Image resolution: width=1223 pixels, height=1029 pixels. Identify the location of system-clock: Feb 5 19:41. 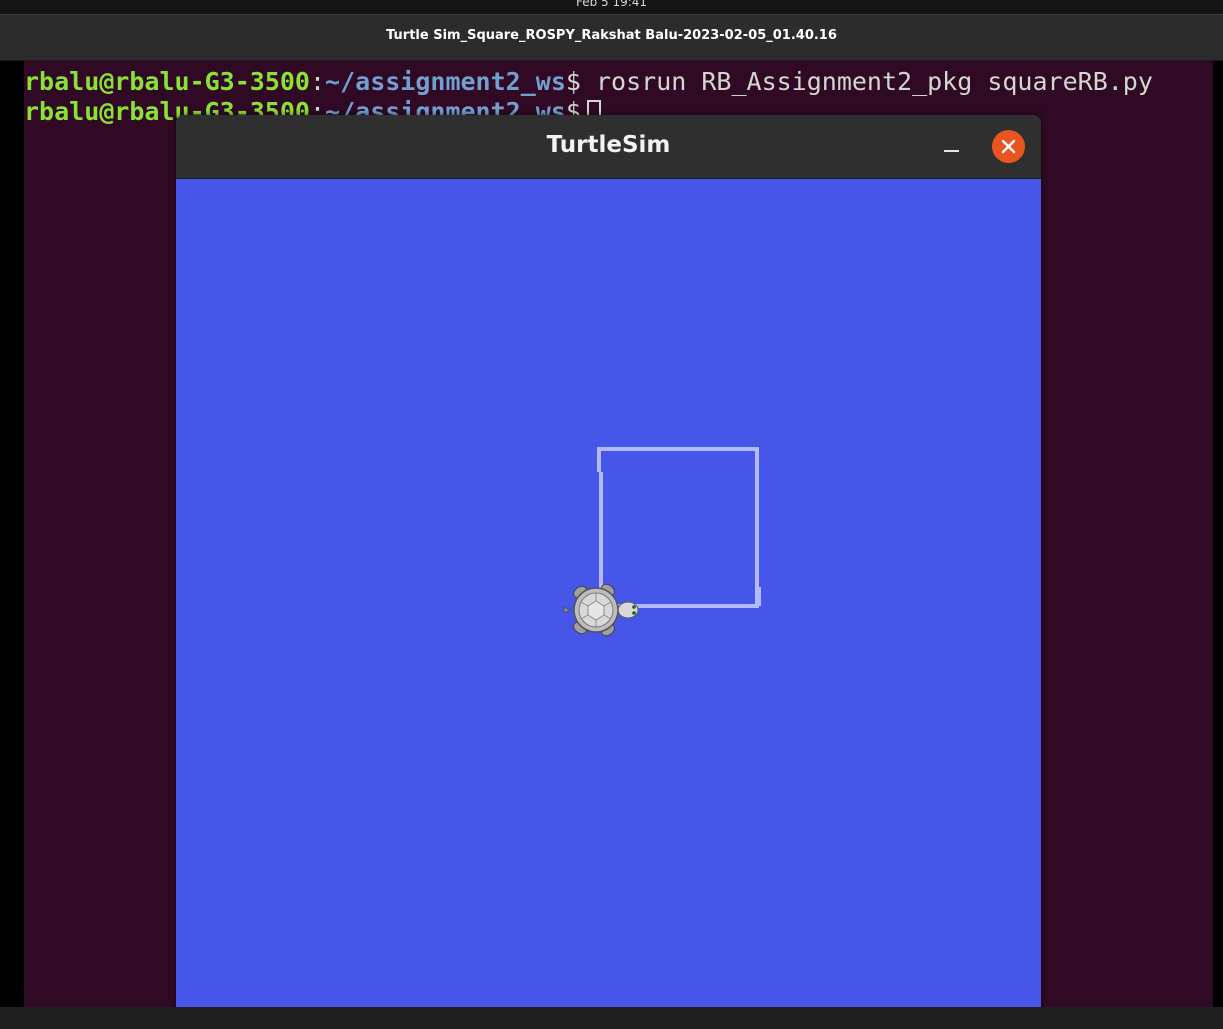
(611, 5).